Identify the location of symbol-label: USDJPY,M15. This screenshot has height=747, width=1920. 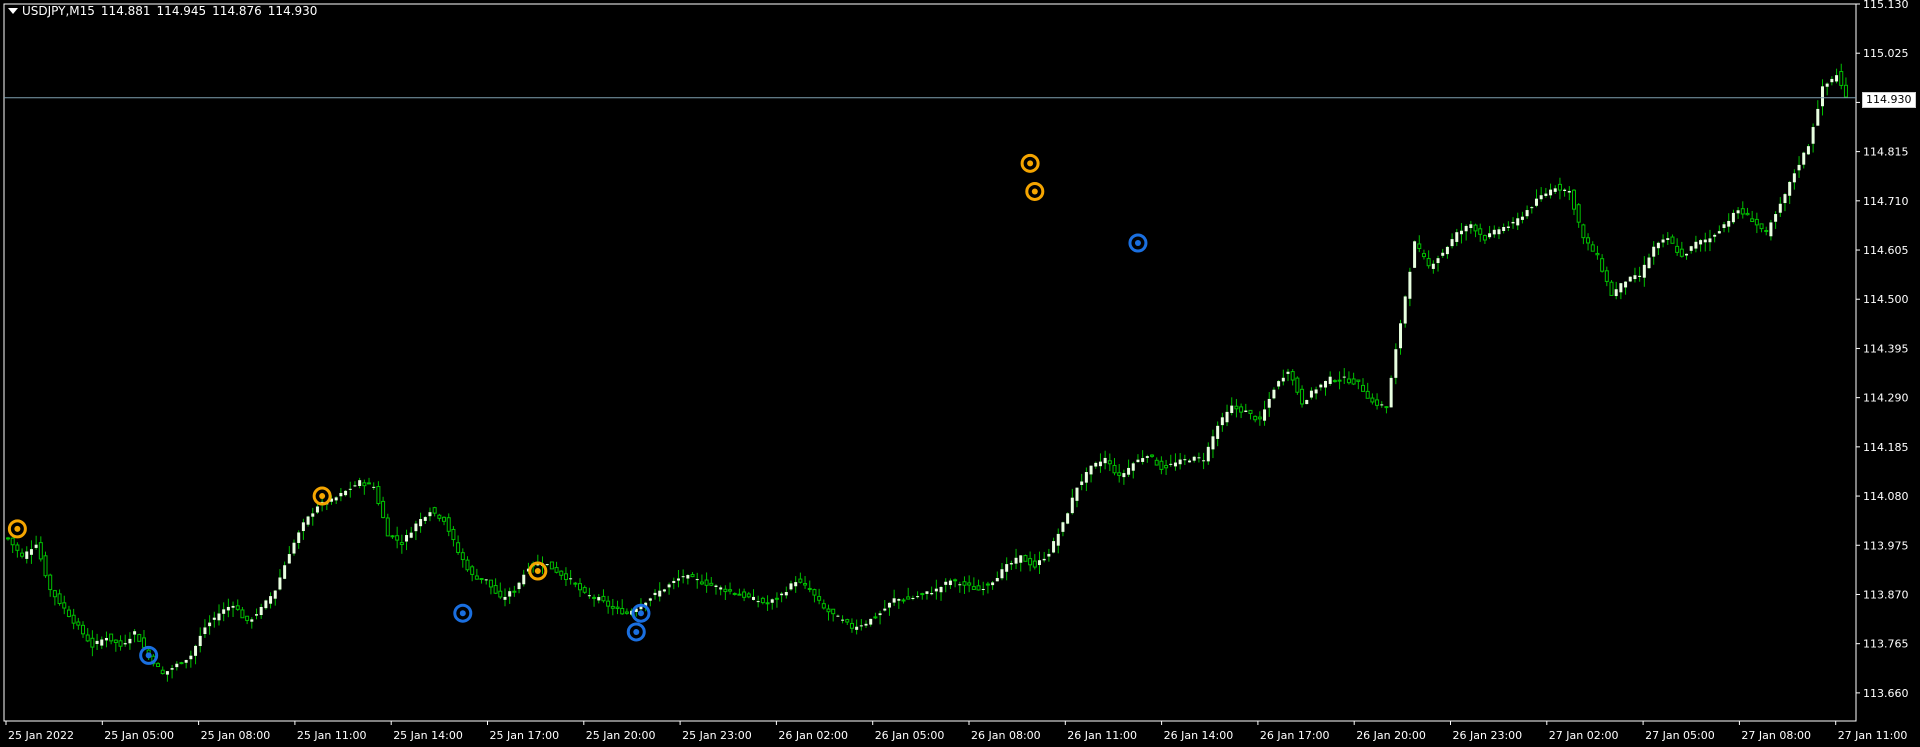
(58, 11).